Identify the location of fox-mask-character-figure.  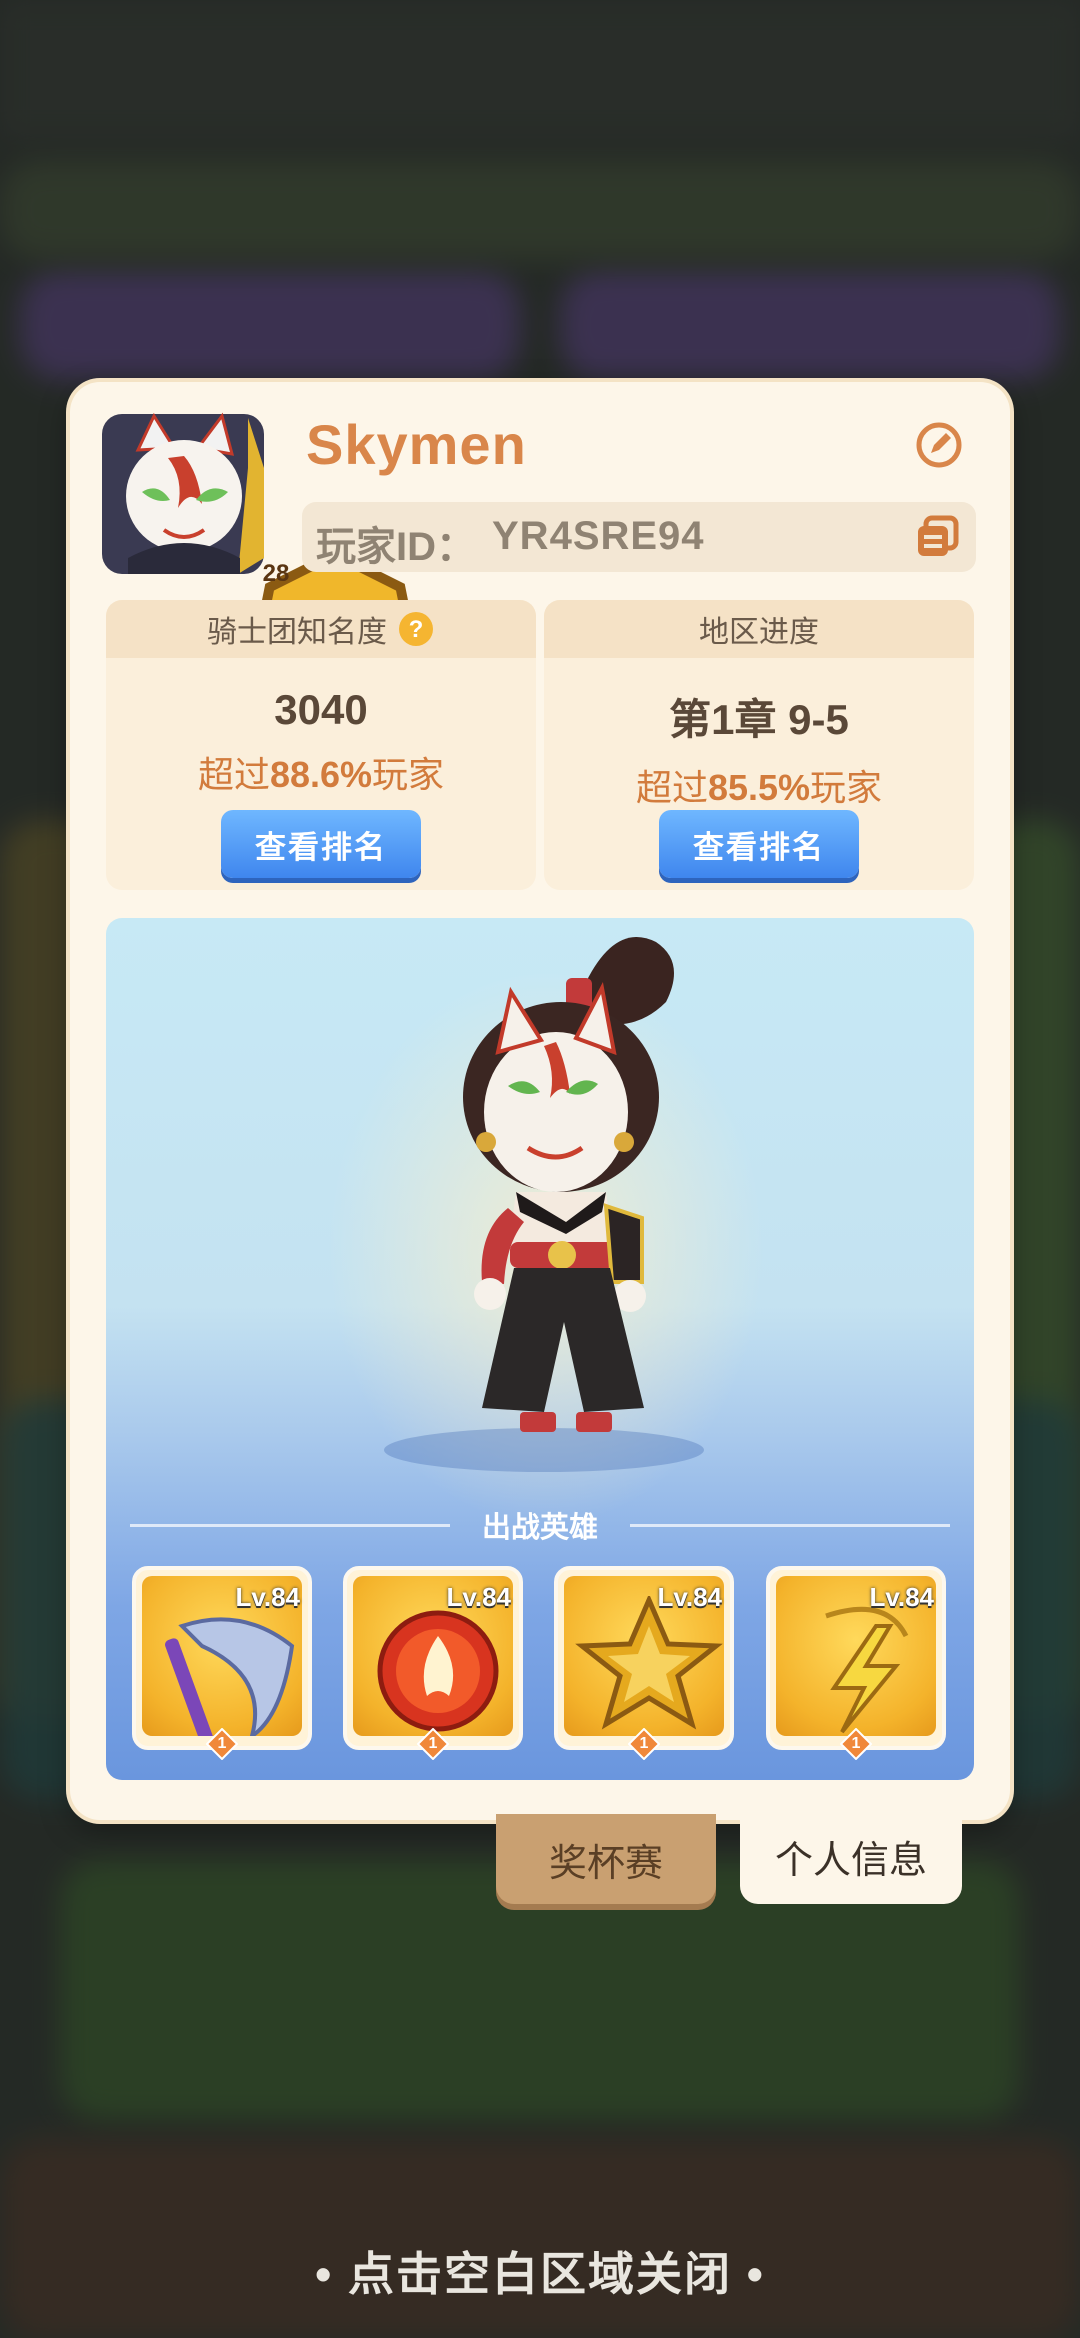
(568, 1184).